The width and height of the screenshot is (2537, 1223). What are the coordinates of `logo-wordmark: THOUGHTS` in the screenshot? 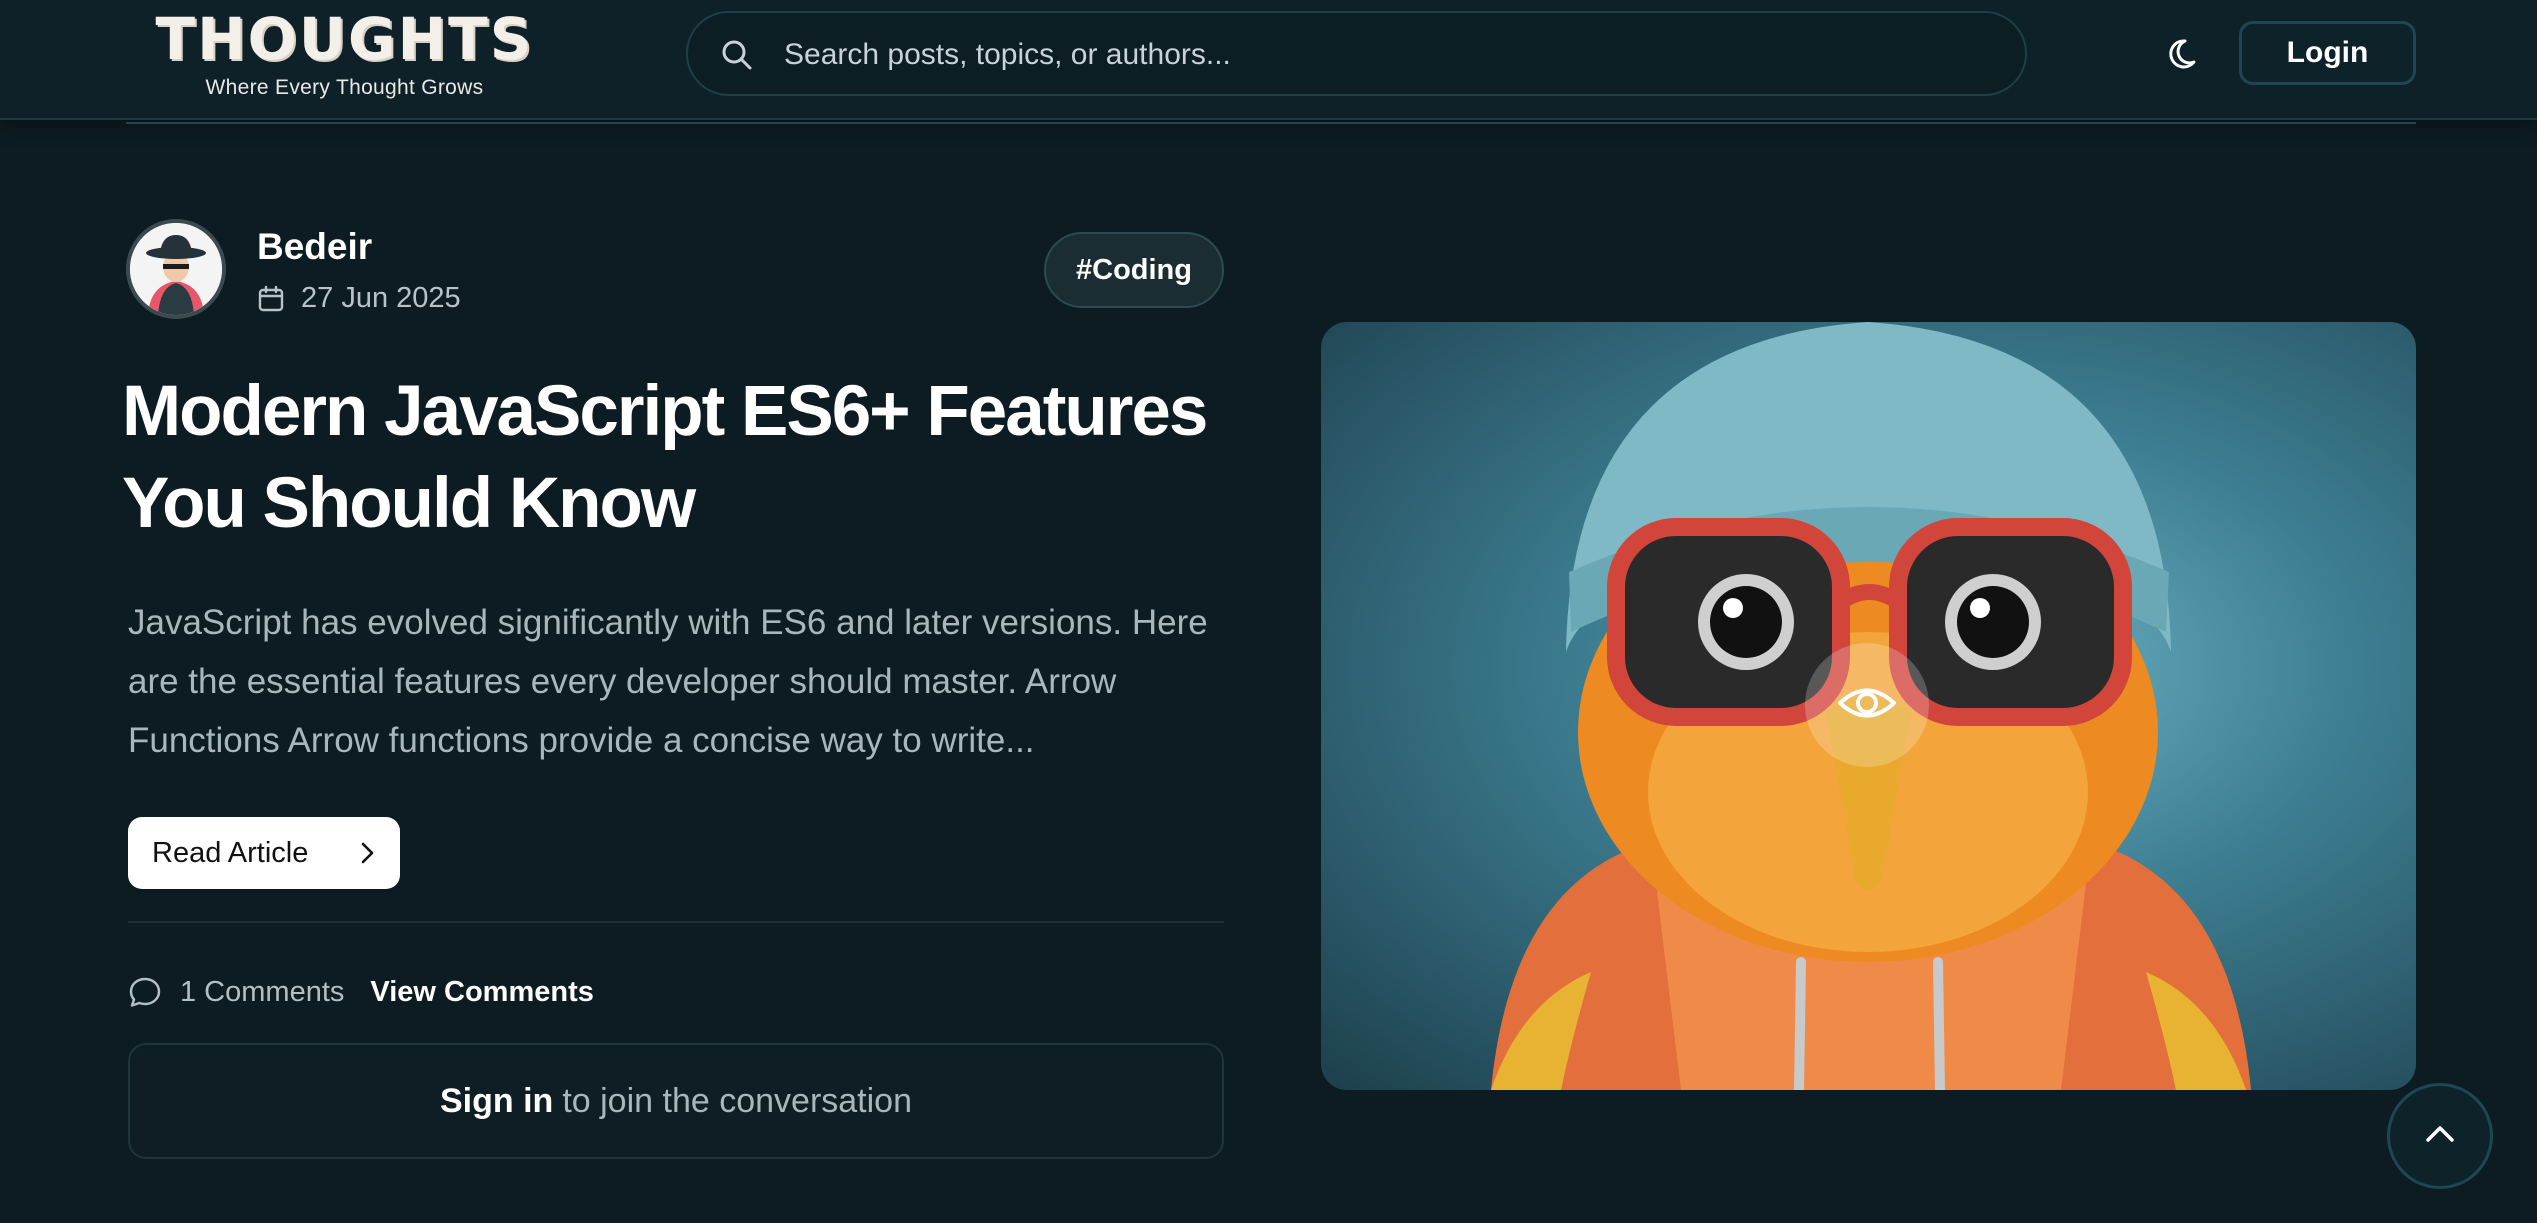 It's located at (344, 39).